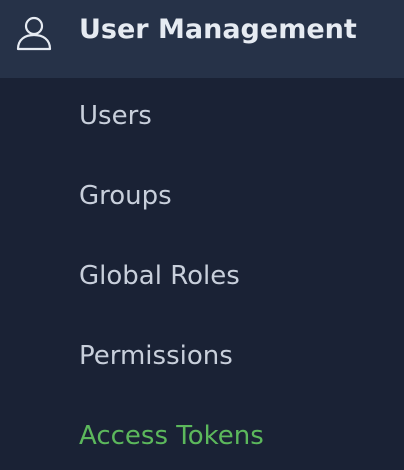 Image resolution: width=404 pixels, height=470 pixels. Describe the element at coordinates (125, 196) in the screenshot. I see `sidebar-item-label: Groups` at that location.